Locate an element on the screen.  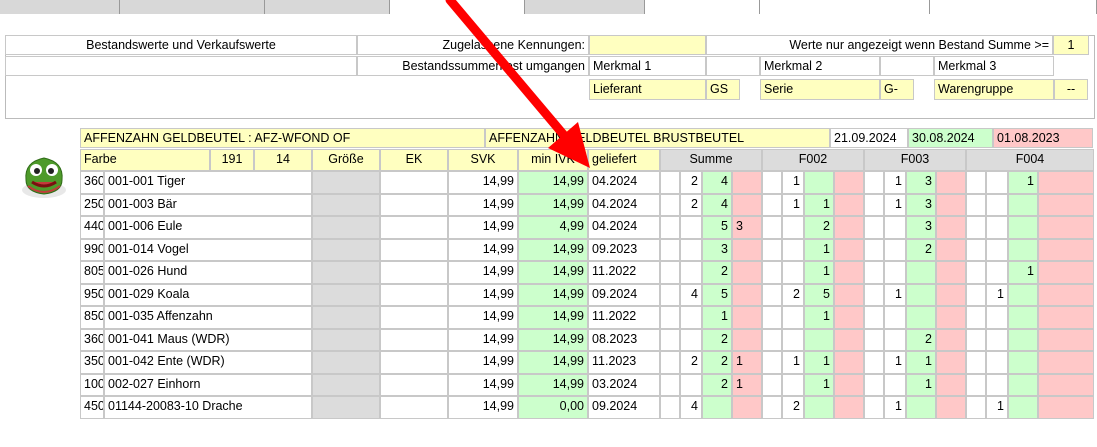
row-geliefert: 03.2024 is located at coordinates (624, 384).